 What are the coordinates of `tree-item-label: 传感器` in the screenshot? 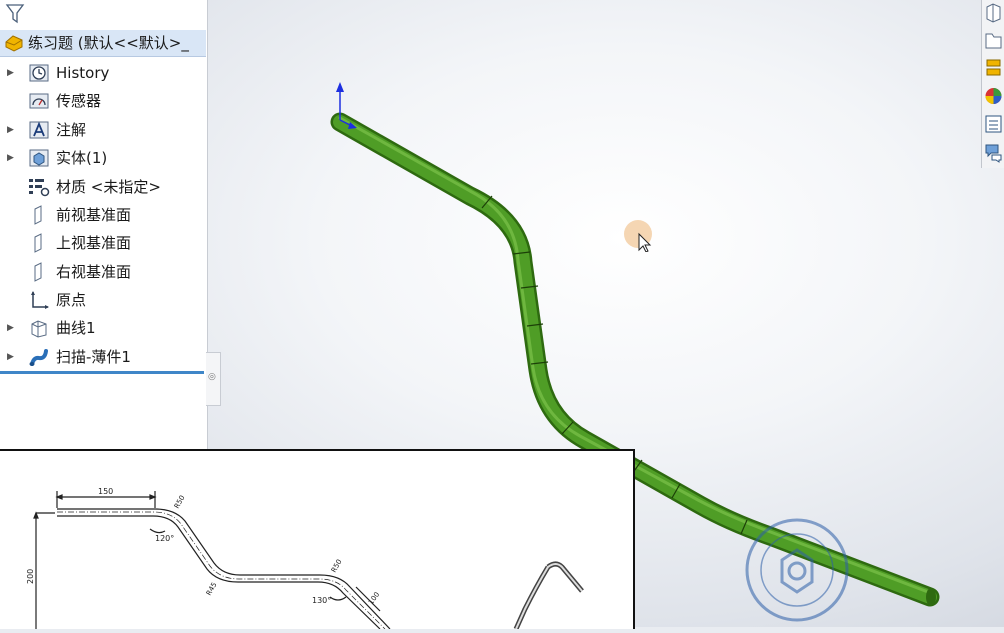 It's located at (79, 101).